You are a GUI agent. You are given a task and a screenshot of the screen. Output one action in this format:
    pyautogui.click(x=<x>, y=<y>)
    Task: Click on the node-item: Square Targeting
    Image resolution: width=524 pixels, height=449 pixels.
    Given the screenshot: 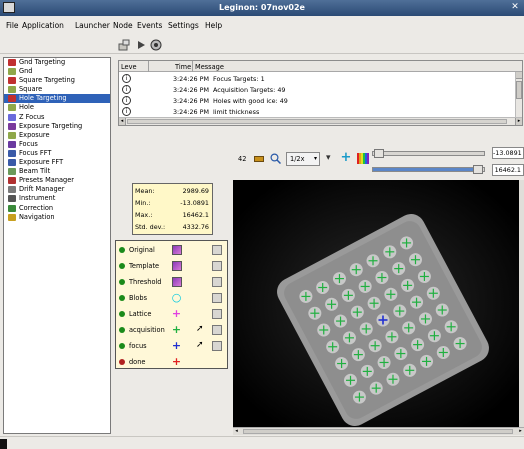 What is the action you would take?
    pyautogui.click(x=57, y=80)
    